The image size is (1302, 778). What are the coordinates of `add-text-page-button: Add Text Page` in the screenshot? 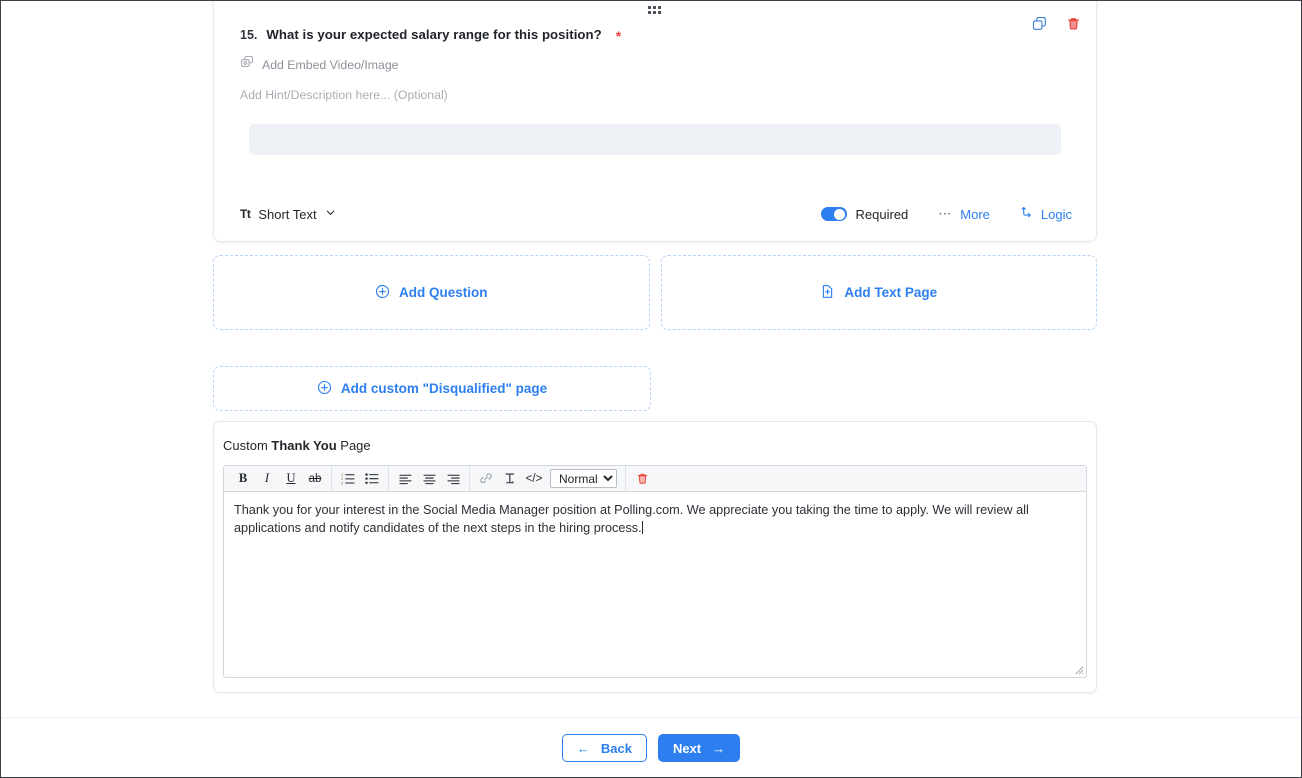 It's located at (878, 292).